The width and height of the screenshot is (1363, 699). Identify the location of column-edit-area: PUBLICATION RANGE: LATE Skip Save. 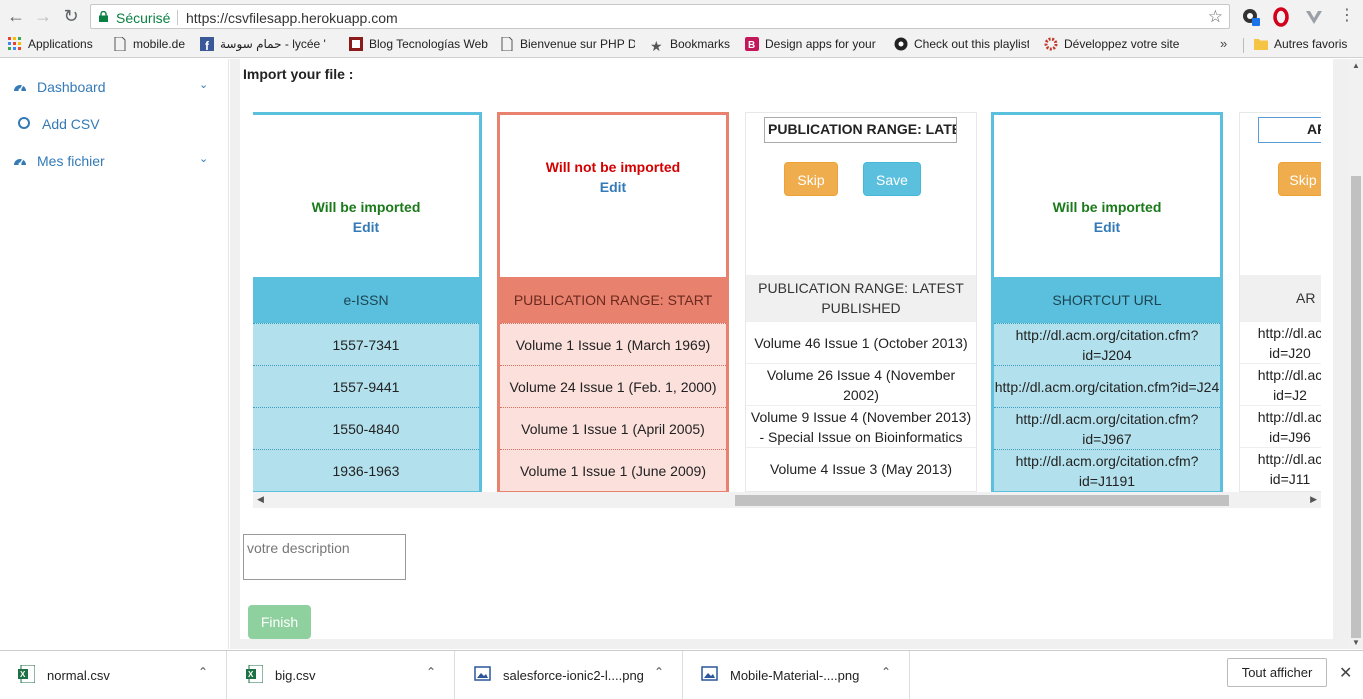
(861, 194).